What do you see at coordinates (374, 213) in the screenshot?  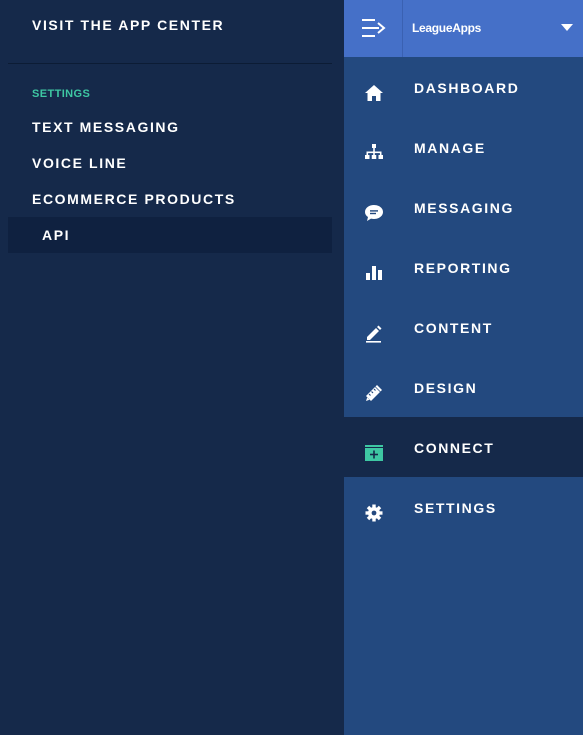 I see `chat-bubble-icon` at bounding box center [374, 213].